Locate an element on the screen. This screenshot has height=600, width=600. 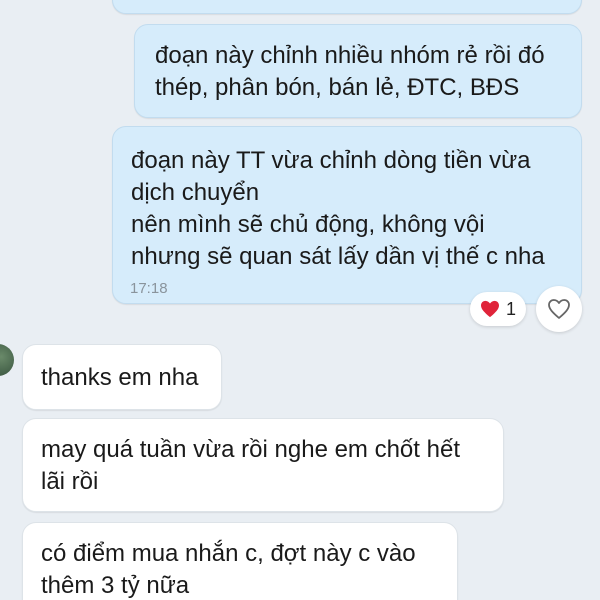
message-text-line: nên mình sẽ chủ động, không vội is located at coordinates (308, 224).